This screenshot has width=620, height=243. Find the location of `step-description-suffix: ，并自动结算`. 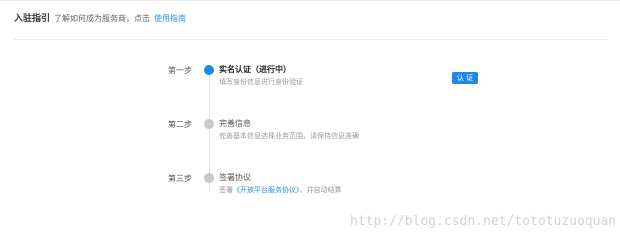

step-description-suffix: ，并自动结算 is located at coordinates (320, 190).